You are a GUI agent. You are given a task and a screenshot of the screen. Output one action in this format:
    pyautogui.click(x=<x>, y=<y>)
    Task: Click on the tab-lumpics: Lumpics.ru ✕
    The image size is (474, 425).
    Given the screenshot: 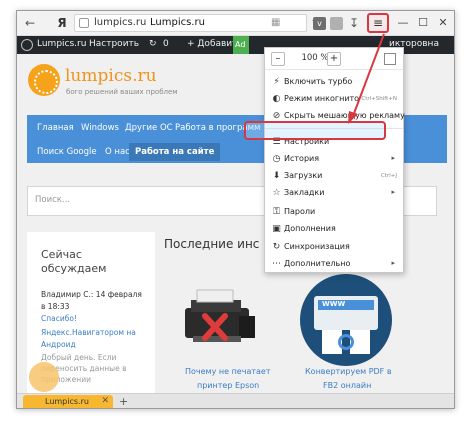 What is the action you would take?
    pyautogui.click(x=68, y=401)
    